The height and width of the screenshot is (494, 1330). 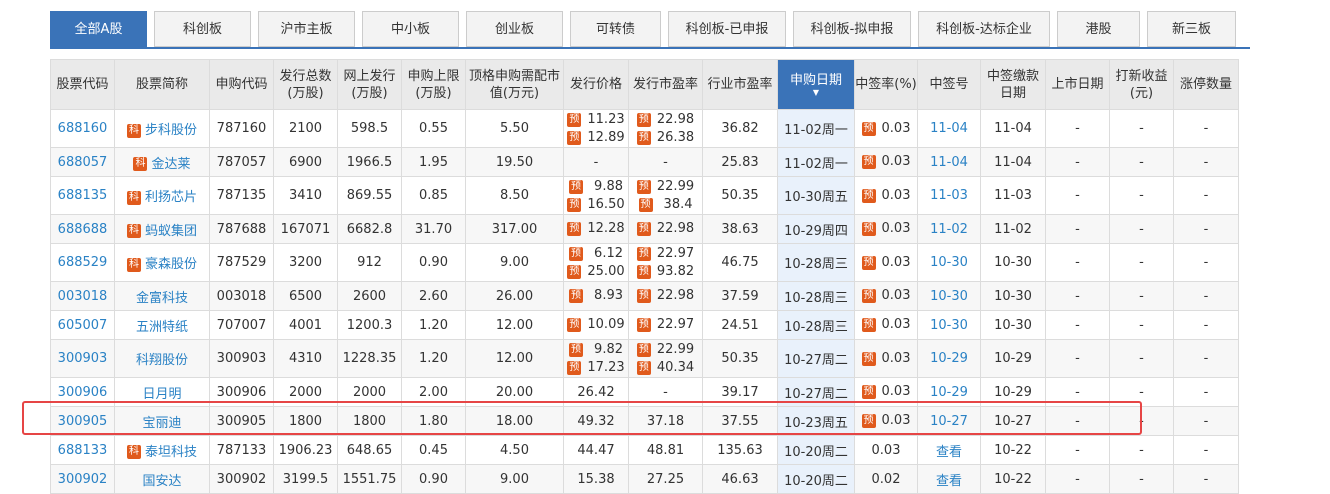 I want to click on cell-value: 蚂蚁集团, so click(x=171, y=231).